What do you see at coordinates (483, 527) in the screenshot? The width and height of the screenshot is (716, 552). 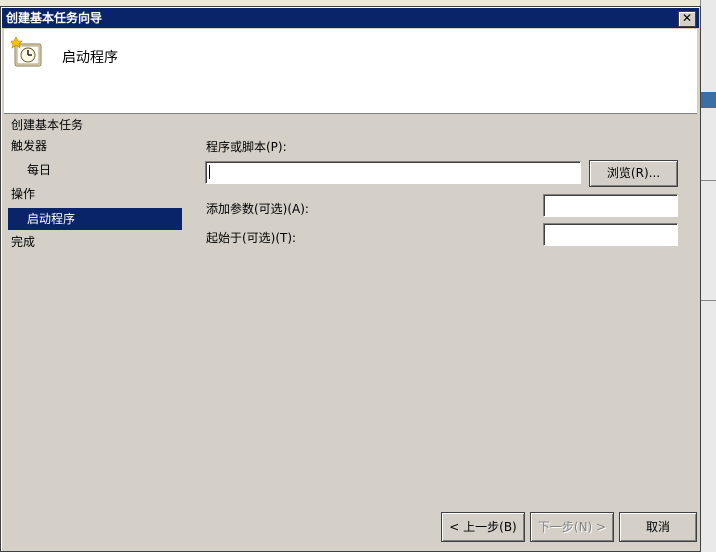 I see `back-button: < 上一步(B)` at bounding box center [483, 527].